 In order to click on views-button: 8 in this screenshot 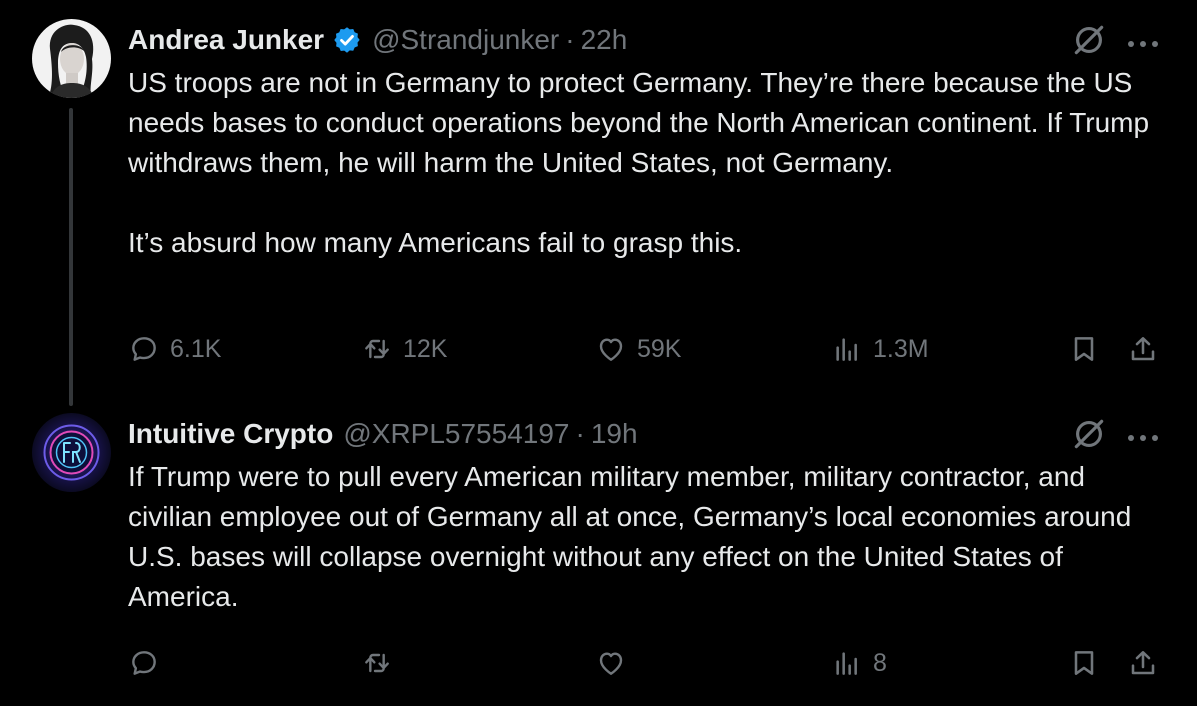, I will do `click(859, 663)`.